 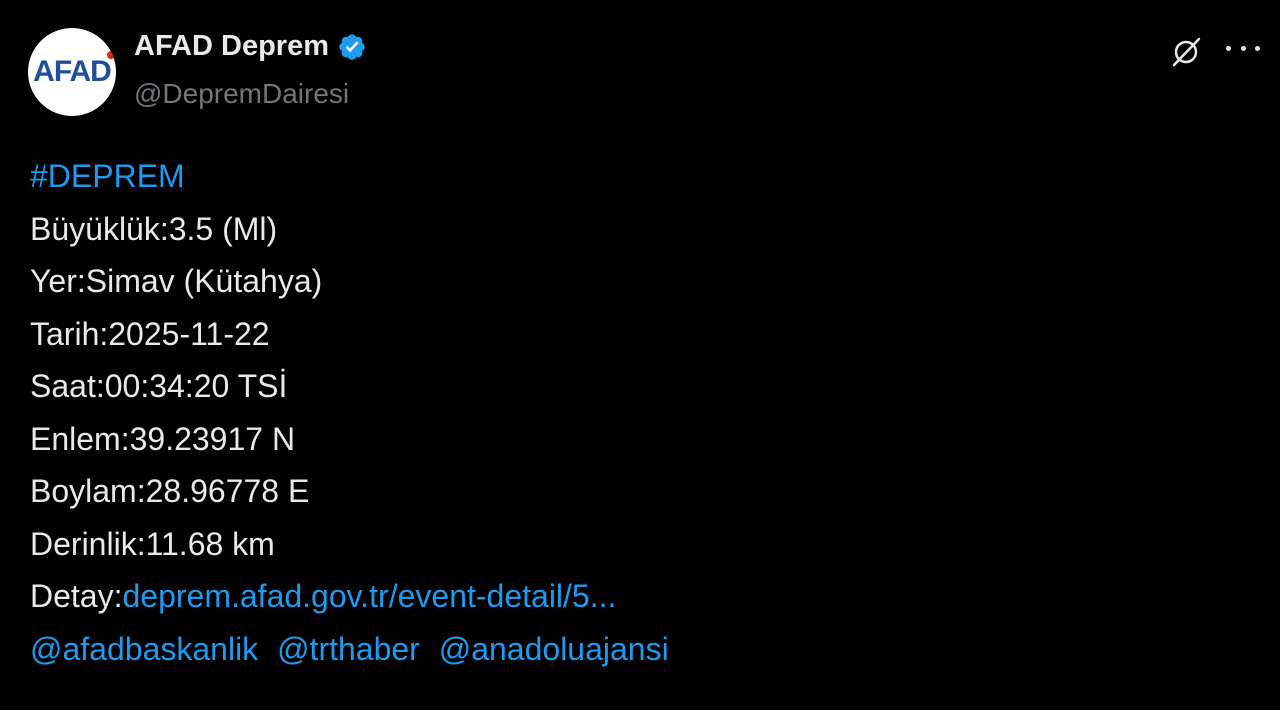 I want to click on longitude-line: Boylam:28.96778 E, so click(x=170, y=491).